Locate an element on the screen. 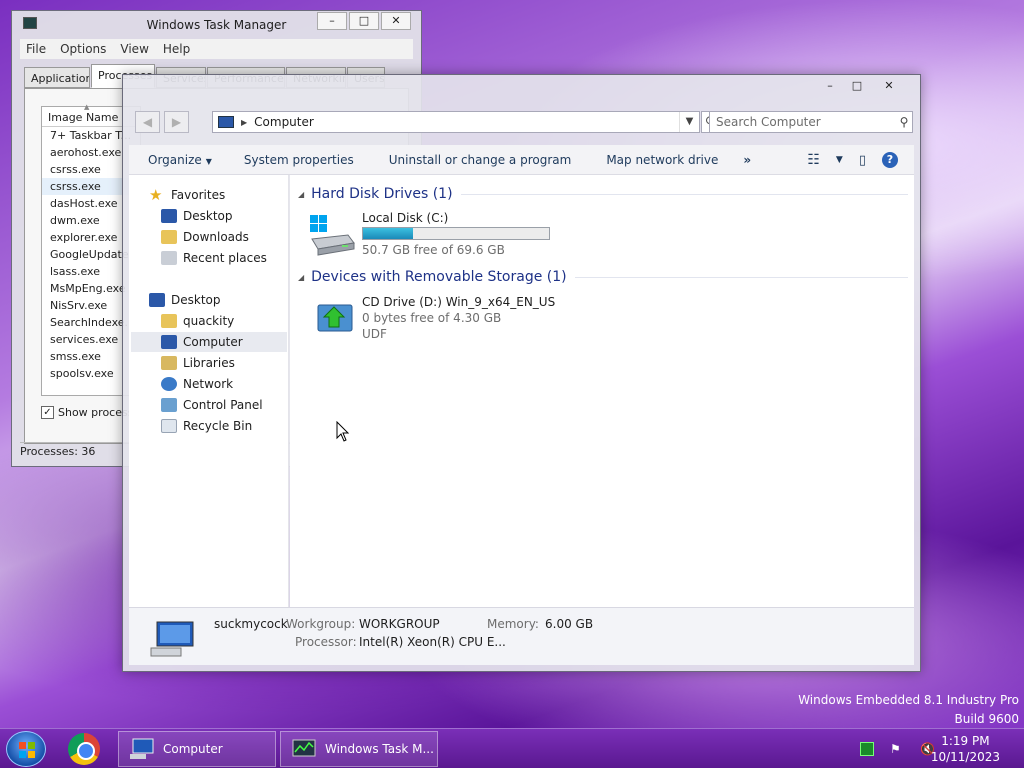 This screenshot has height=768, width=1024. organize-label: Organize is located at coordinates (175, 159).